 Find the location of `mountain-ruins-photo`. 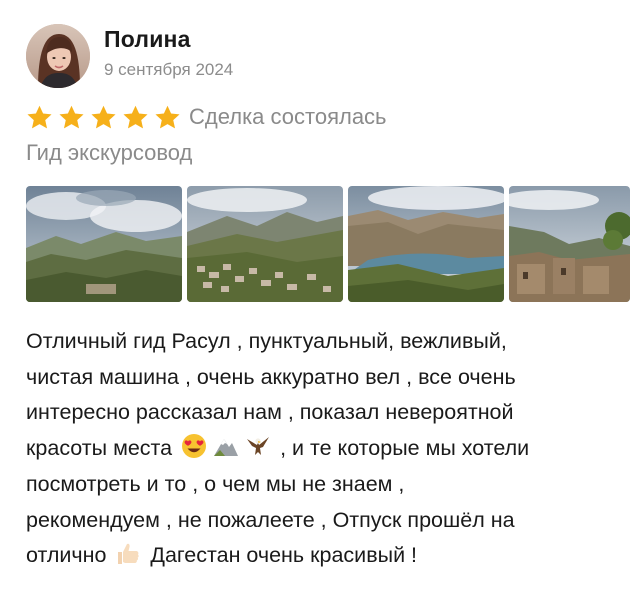

mountain-ruins-photo is located at coordinates (569, 244).